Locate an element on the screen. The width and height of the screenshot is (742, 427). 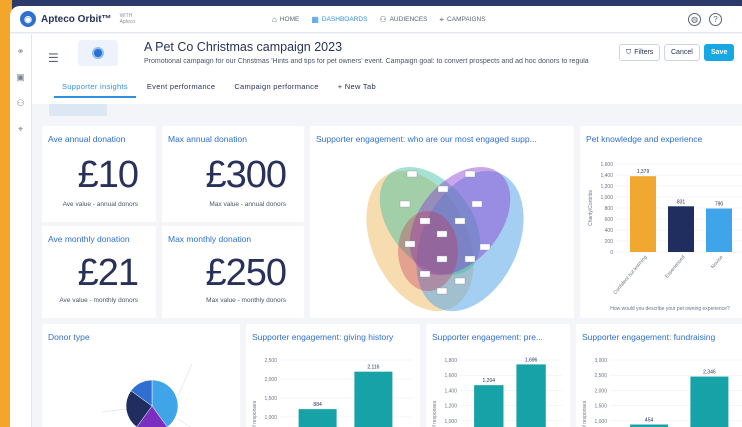
y-tick-label: 1,200 is located at coordinates (450, 407).